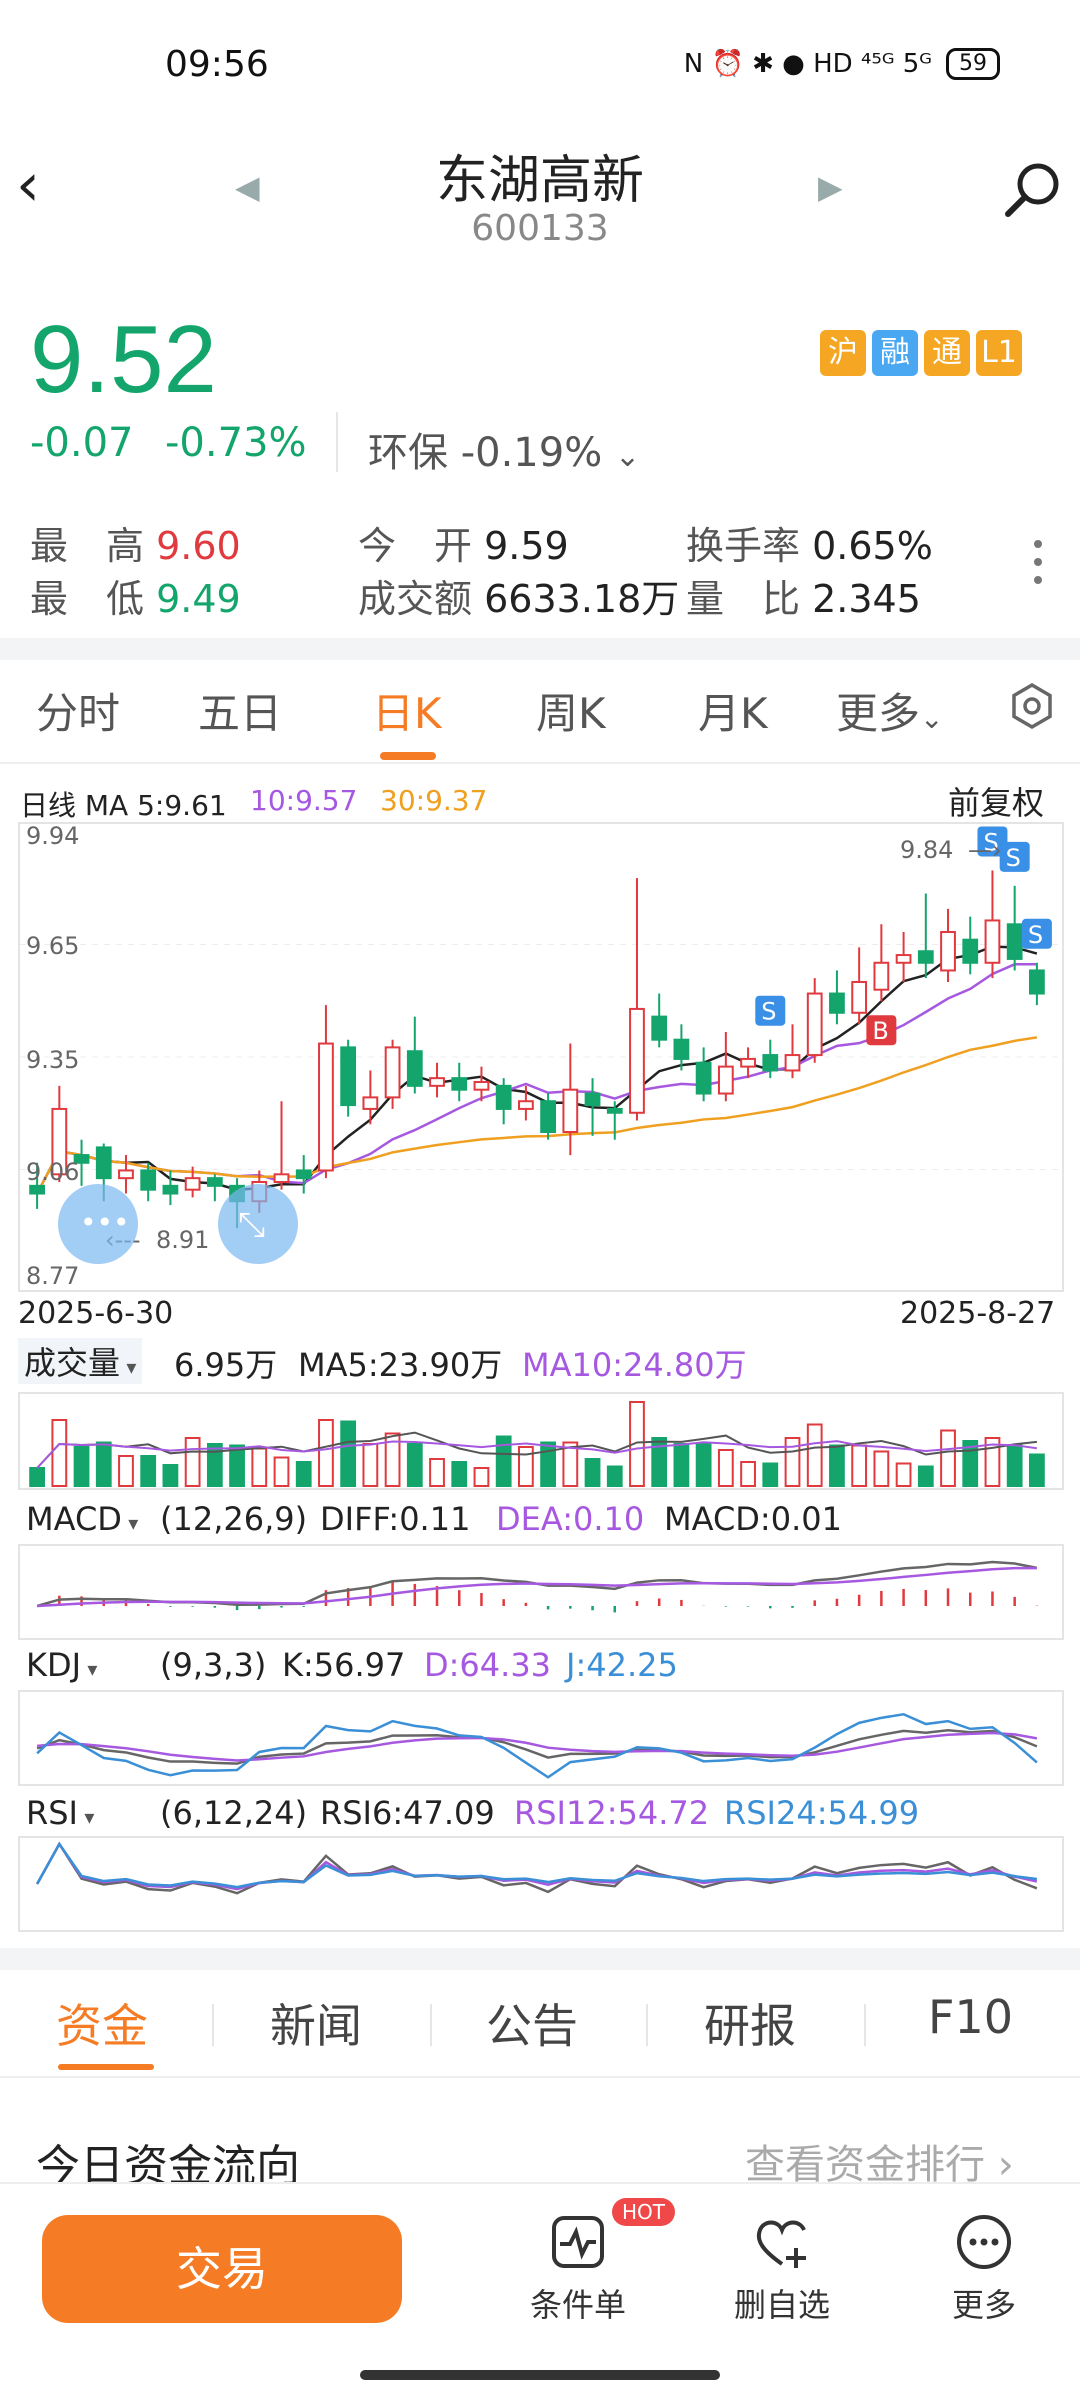 The height and width of the screenshot is (2402, 1080). What do you see at coordinates (753, 1519) in the screenshot?
I see `macd-value: MACD:0.01` at bounding box center [753, 1519].